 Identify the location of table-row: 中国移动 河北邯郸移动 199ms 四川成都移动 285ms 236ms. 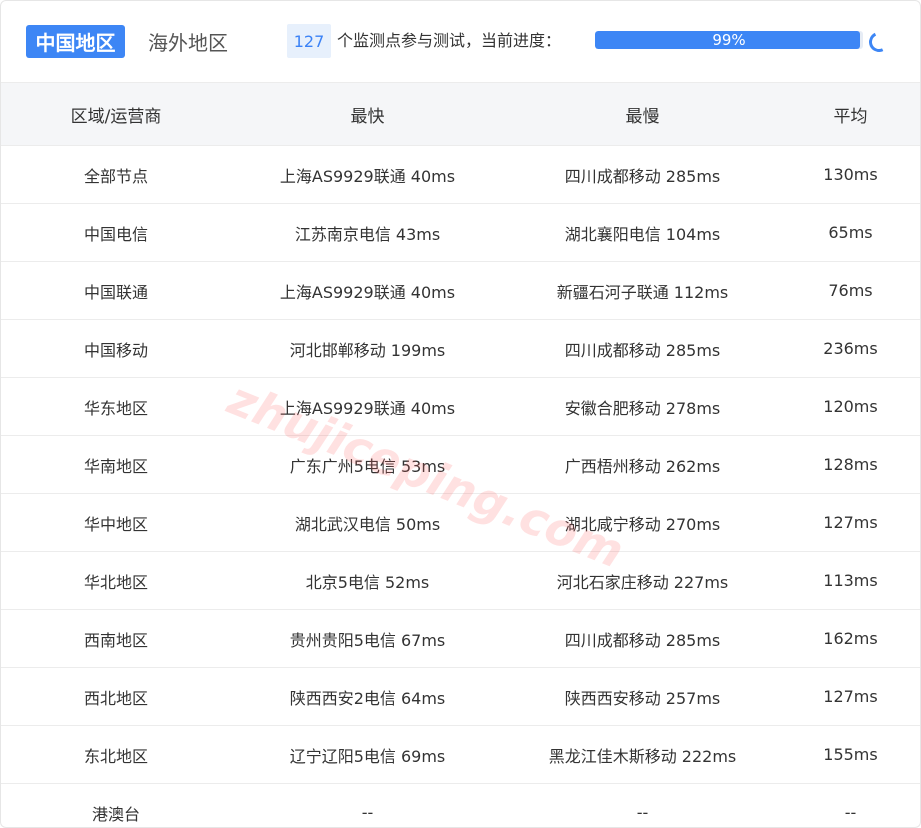
(460, 348).